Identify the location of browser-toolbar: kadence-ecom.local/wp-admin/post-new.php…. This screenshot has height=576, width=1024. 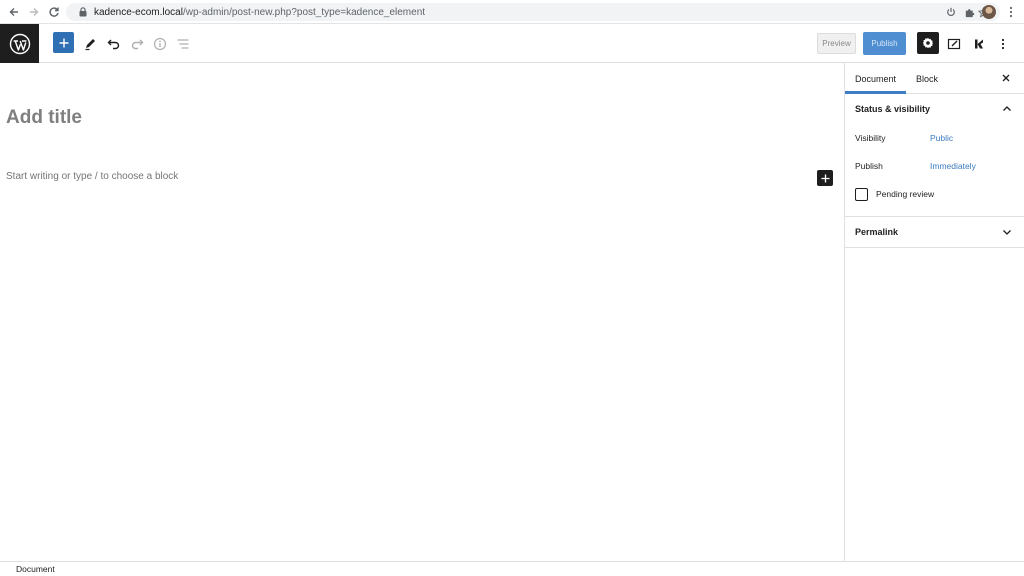
(512, 12).